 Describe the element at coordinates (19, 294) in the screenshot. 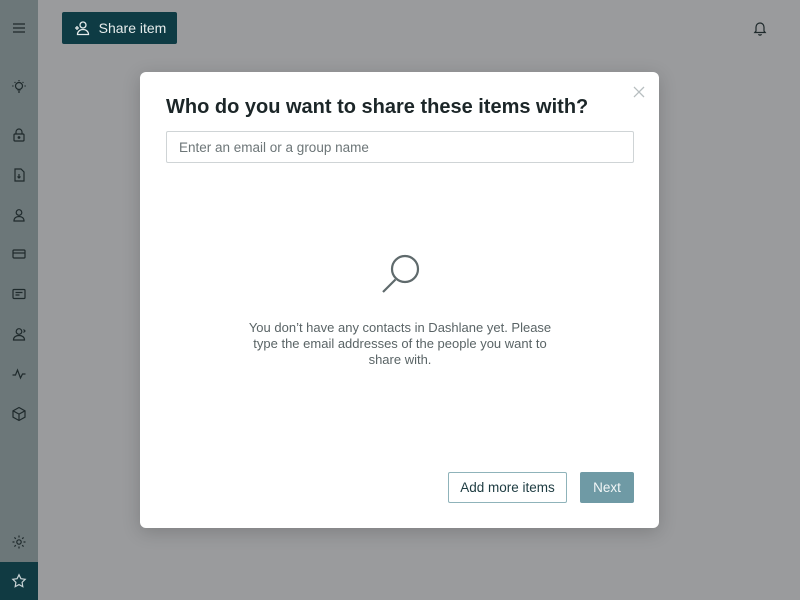

I see `id-card-icon` at that location.